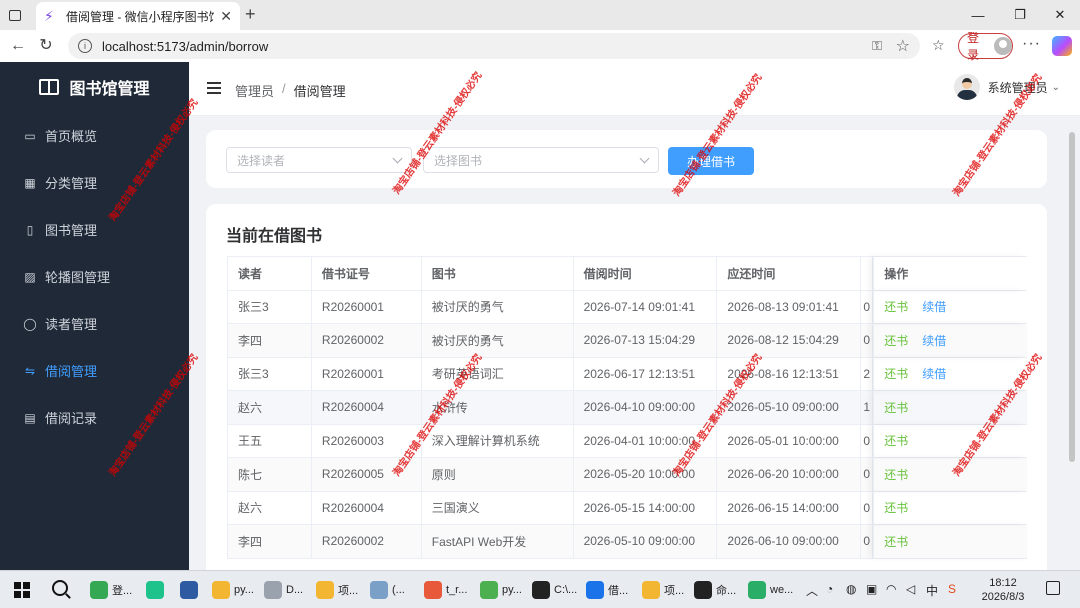 The width and height of the screenshot is (1080, 608). What do you see at coordinates (319, 160) in the screenshot?
I see `reader-select: 选择读者` at bounding box center [319, 160].